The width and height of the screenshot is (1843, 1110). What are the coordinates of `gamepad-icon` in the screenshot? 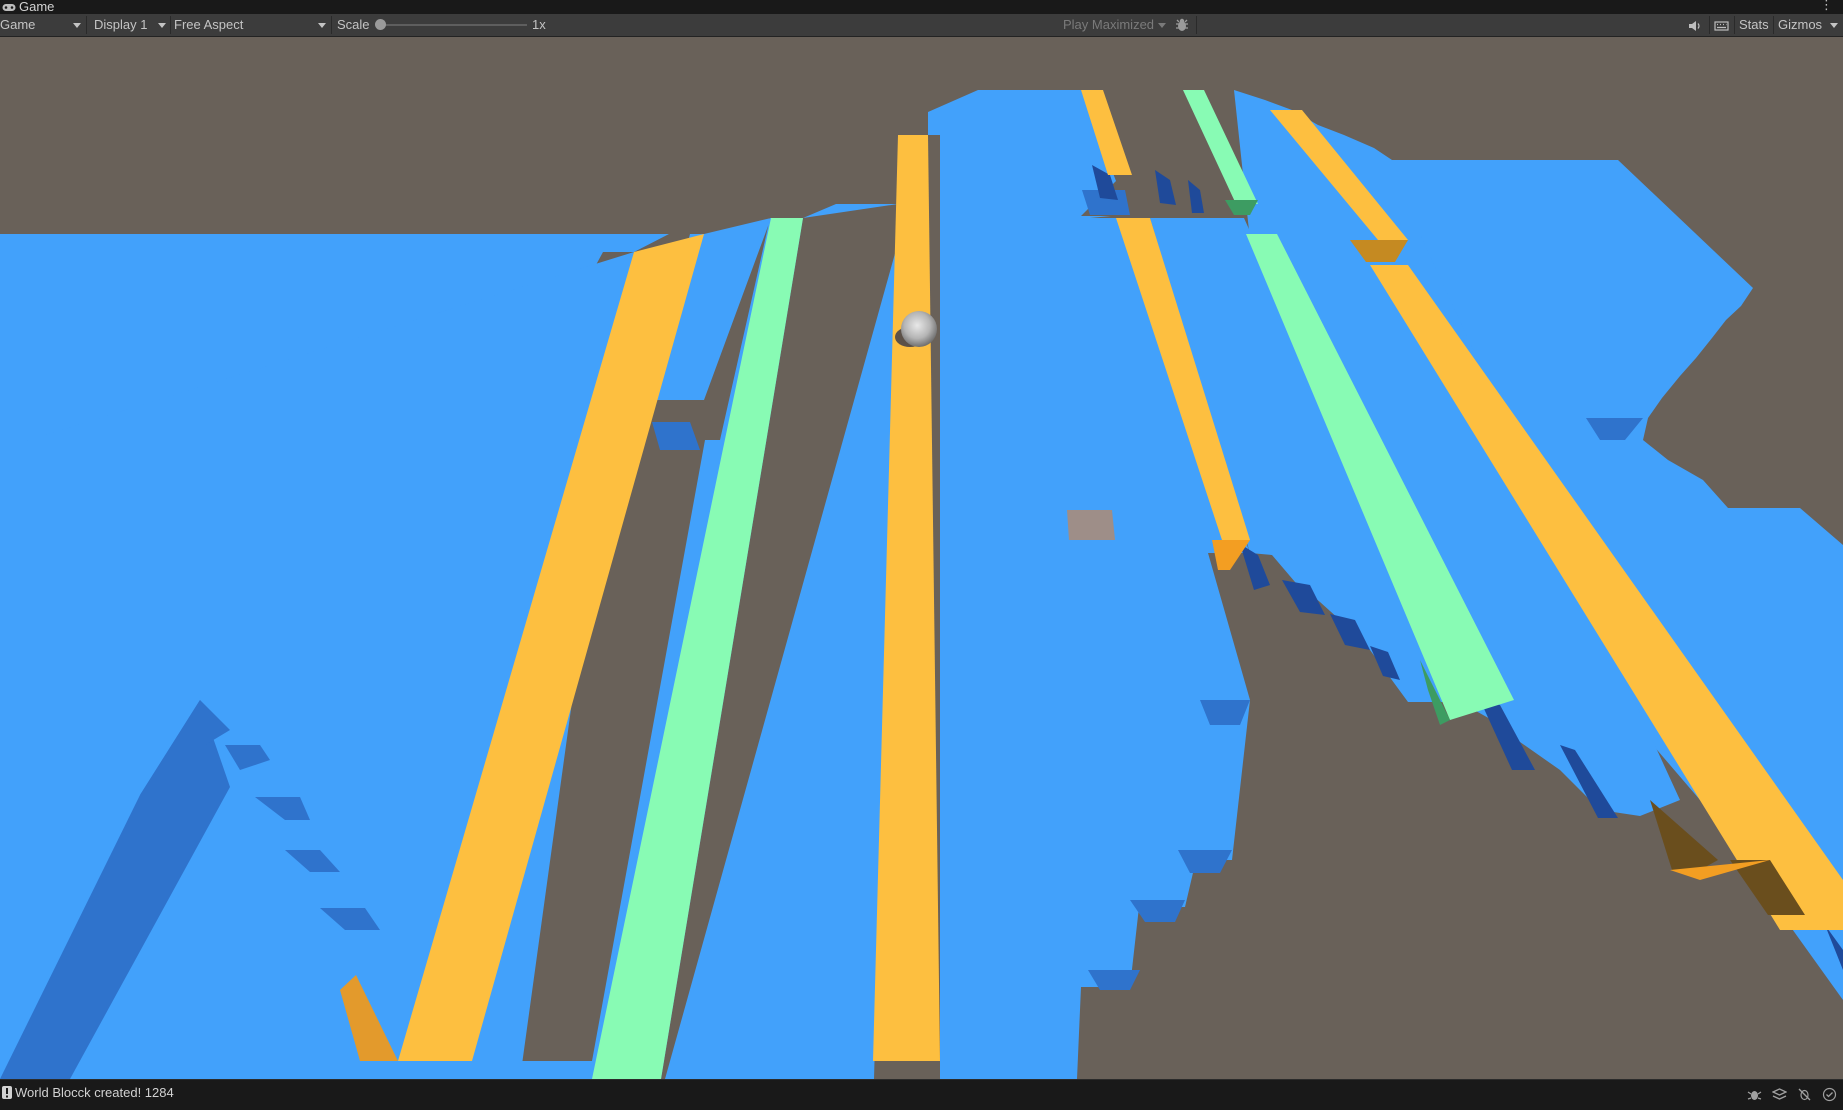 It's located at (9, 7).